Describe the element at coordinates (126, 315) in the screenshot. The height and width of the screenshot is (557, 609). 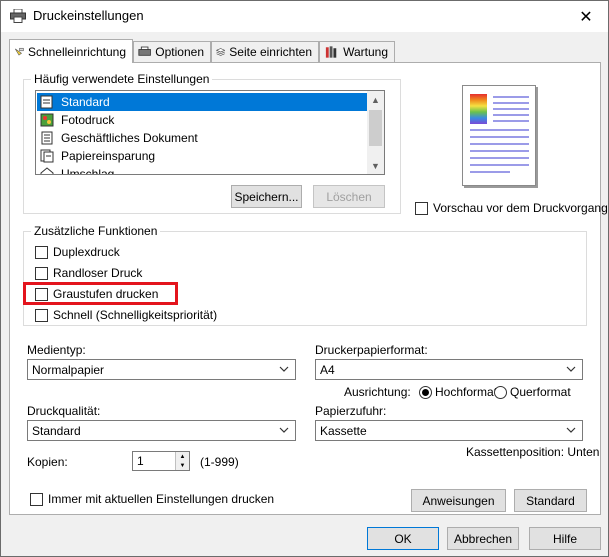
I see `fast-checkbox: Schnell (Schnelligkeitspriorität)` at that location.